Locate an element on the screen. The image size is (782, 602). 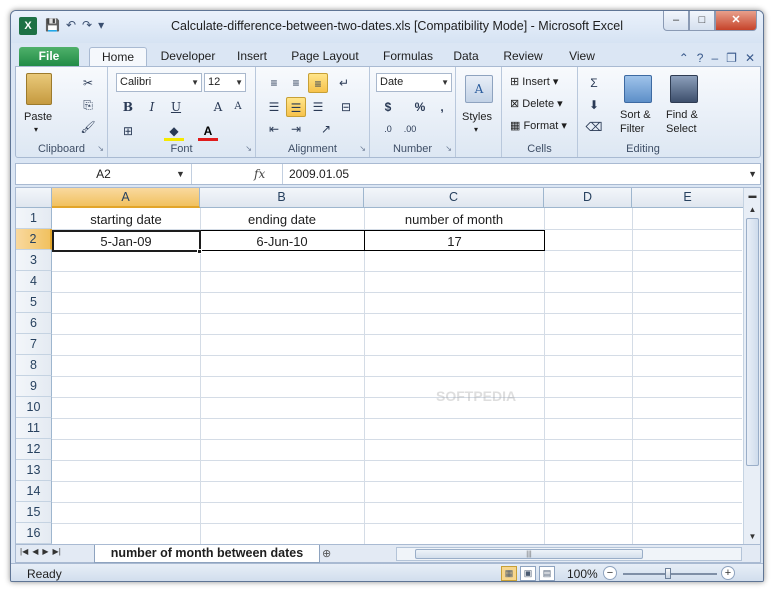
copy-icon: ⎘ is located at coordinates (88, 105).